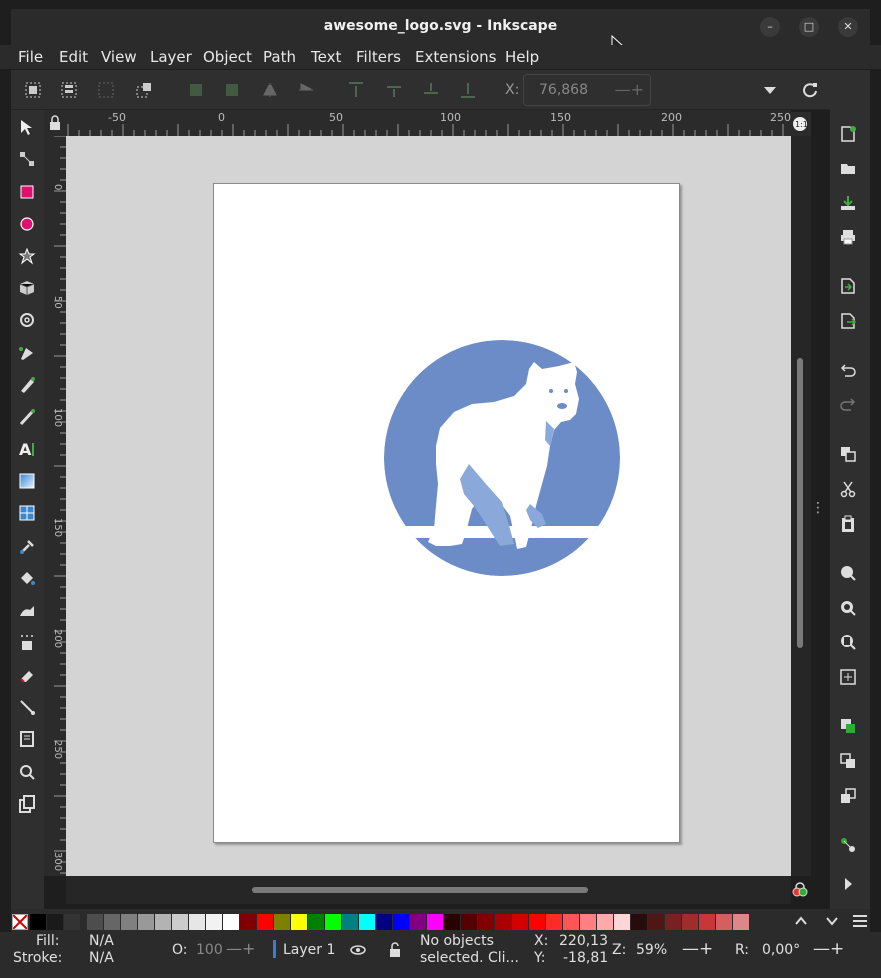  I want to click on panel-resize-handle-icon: ⋮, so click(818, 508).